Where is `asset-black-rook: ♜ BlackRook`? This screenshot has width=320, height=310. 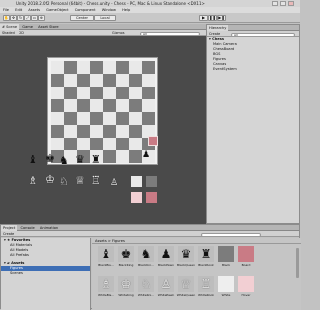 asset-black-rook: ♜ BlackRook is located at coordinates (206, 258).